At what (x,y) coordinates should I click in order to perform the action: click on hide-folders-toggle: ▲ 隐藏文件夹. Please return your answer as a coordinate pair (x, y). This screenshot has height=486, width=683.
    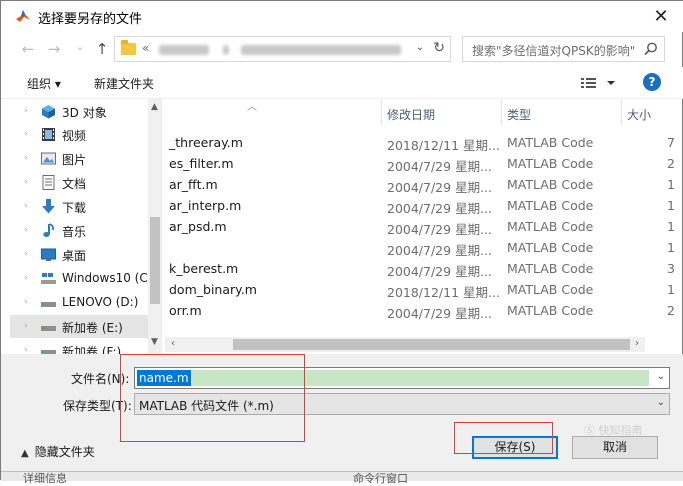
    Looking at the image, I should click on (58, 451).